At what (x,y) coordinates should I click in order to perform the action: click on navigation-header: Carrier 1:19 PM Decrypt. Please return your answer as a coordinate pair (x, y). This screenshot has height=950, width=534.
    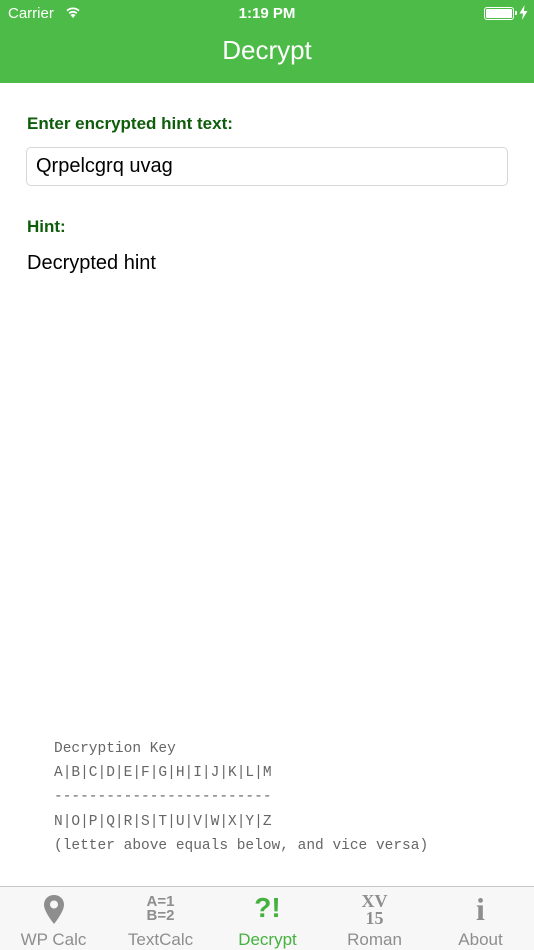
    Looking at the image, I should click on (267, 41).